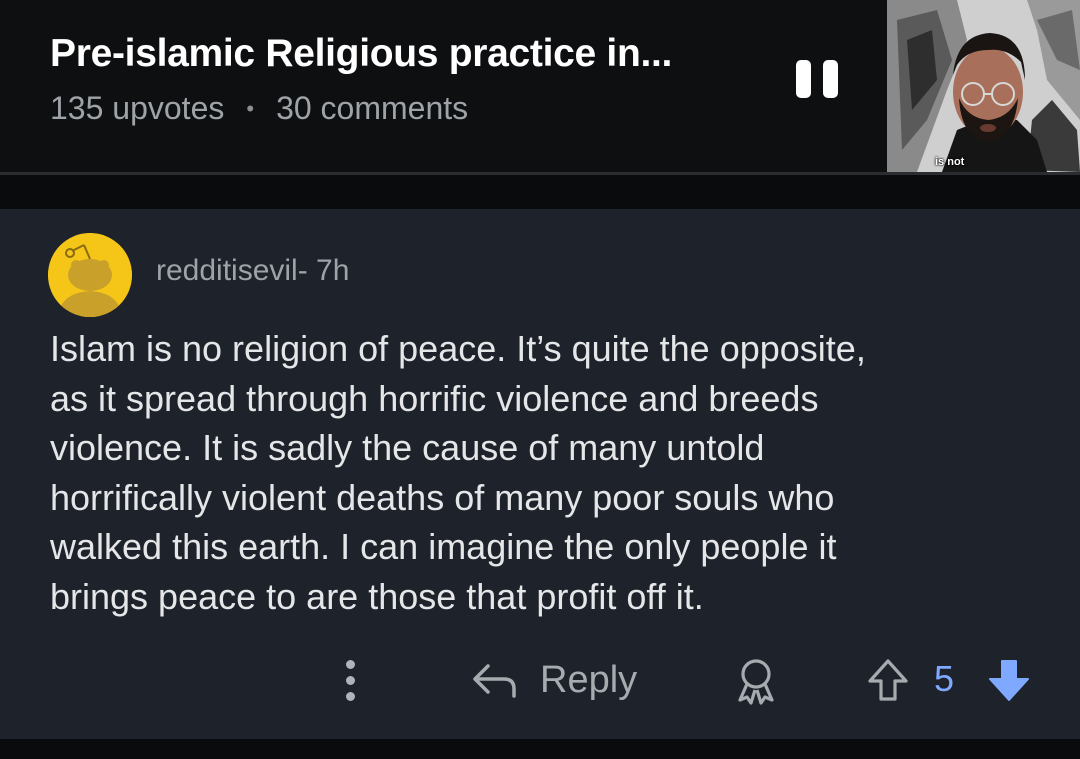 This screenshot has height=759, width=1080. I want to click on upvote-count: 135 upvotes, so click(137, 108).